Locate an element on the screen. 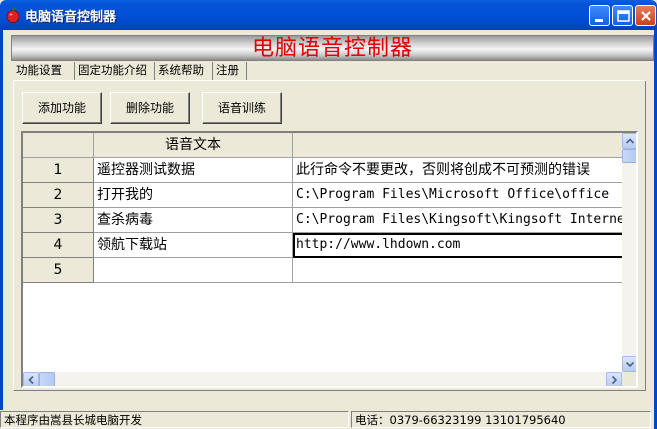  scroll-corner is located at coordinates (629, 379).